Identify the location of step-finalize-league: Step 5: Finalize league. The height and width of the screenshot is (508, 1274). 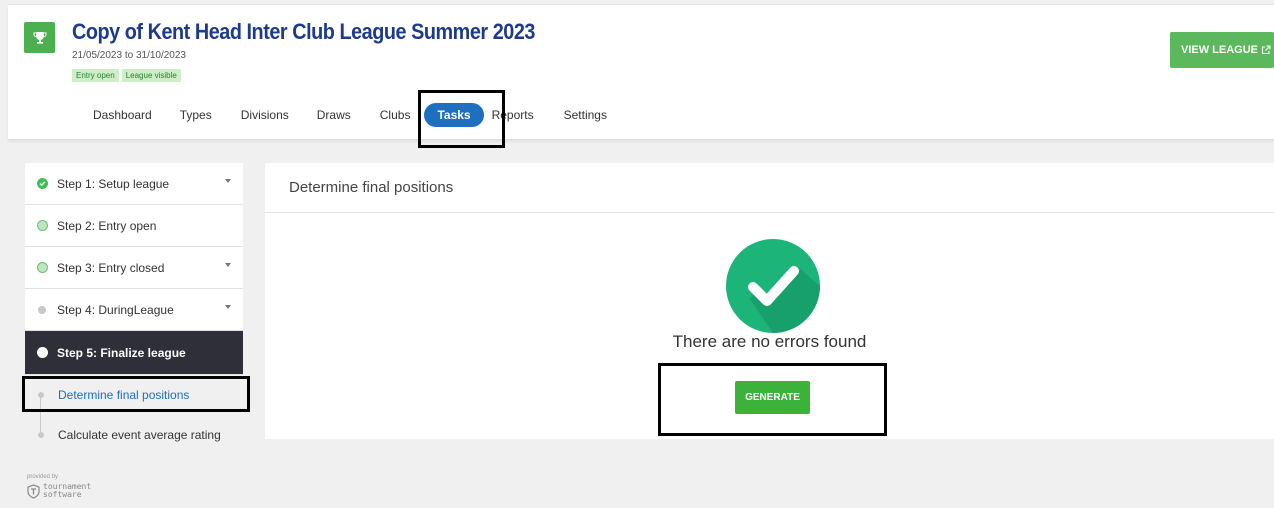
(134, 353).